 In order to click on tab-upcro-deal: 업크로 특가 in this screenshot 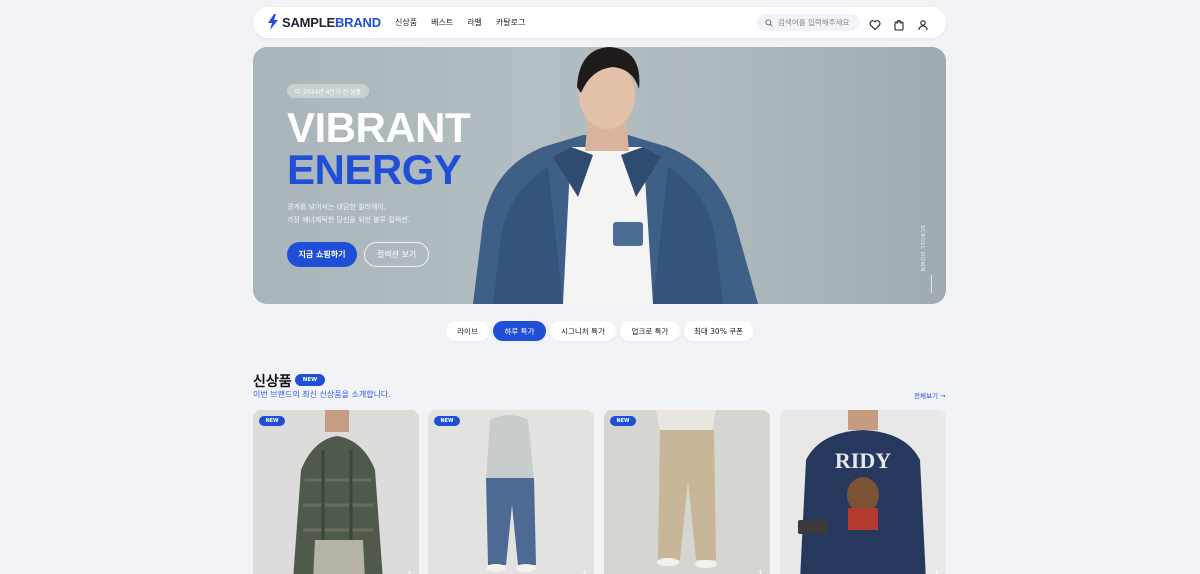, I will do `click(650, 331)`.